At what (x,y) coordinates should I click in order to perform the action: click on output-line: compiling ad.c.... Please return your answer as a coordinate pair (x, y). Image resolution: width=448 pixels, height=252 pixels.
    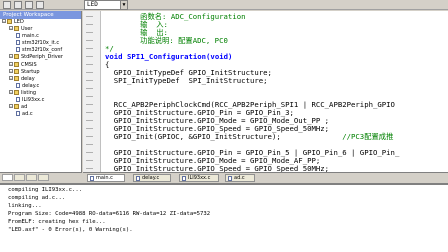
    Looking at the image, I should click on (37, 198).